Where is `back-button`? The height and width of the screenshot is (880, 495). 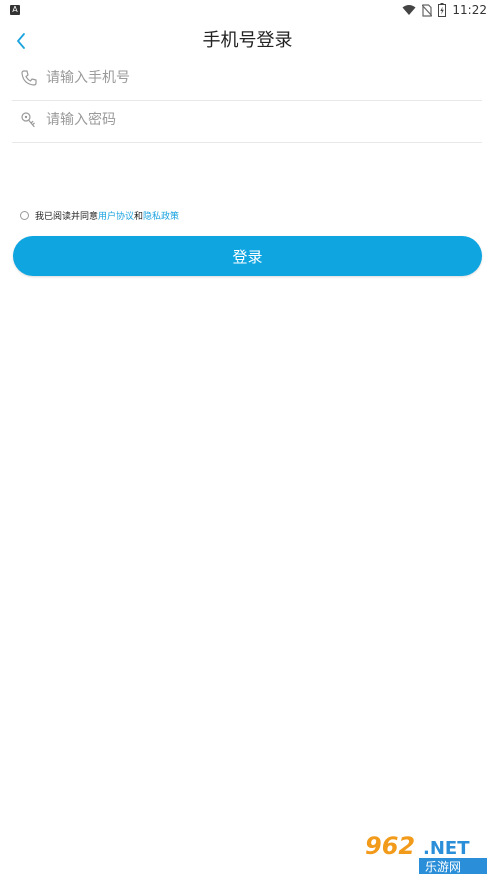 back-button is located at coordinates (21, 41).